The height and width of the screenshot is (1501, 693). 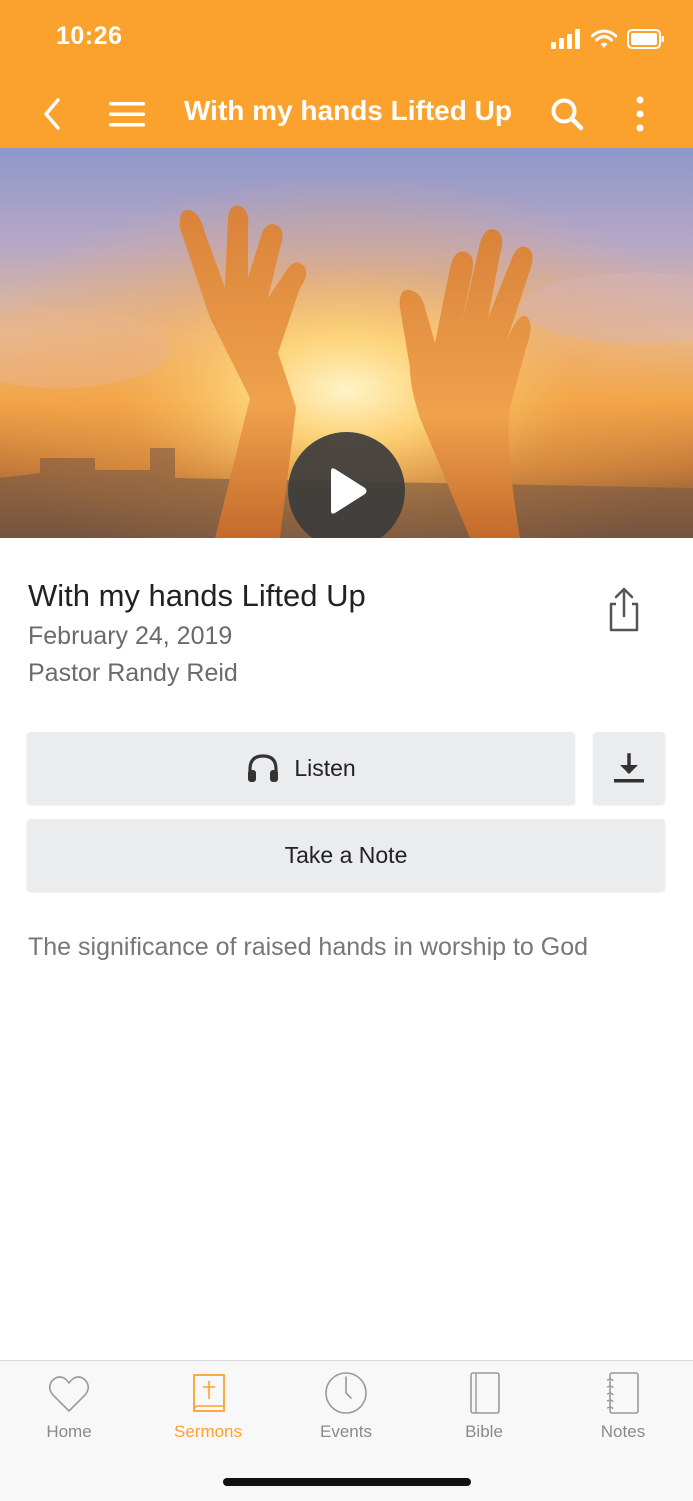 I want to click on headphones-icon, so click(x=263, y=768).